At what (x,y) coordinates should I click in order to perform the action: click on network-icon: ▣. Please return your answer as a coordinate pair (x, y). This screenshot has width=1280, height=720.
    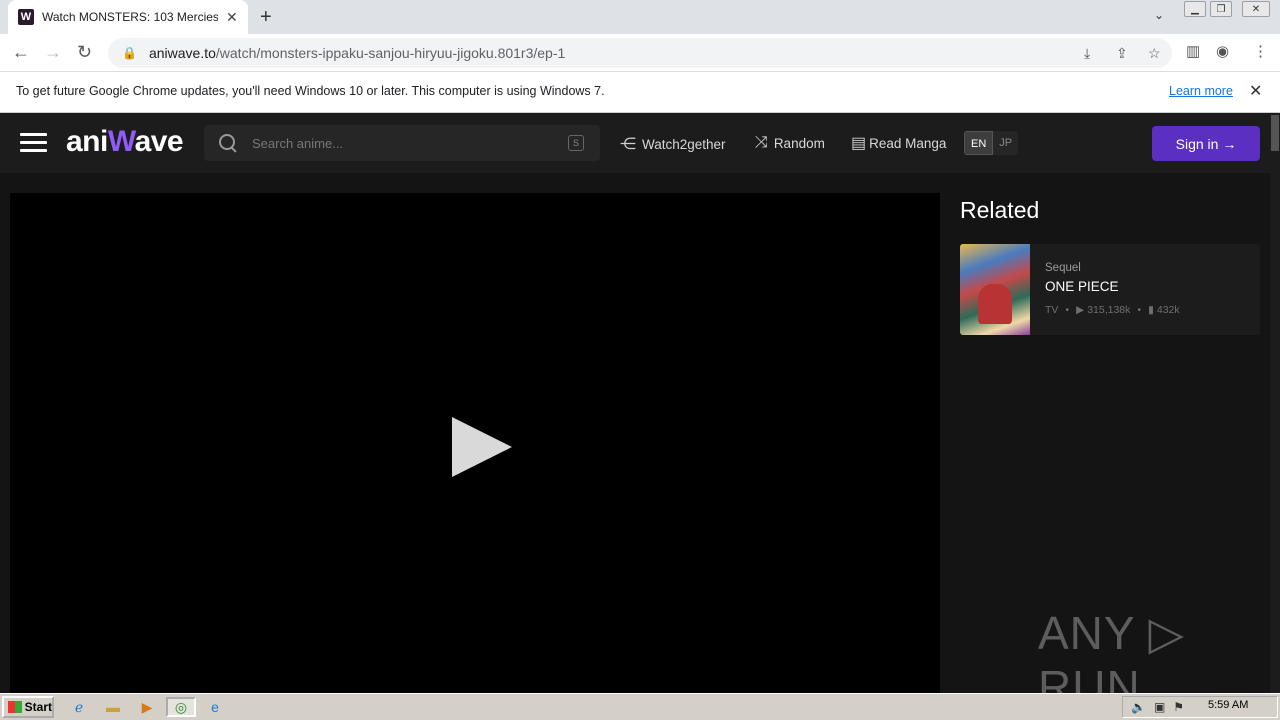
    Looking at the image, I should click on (1159, 707).